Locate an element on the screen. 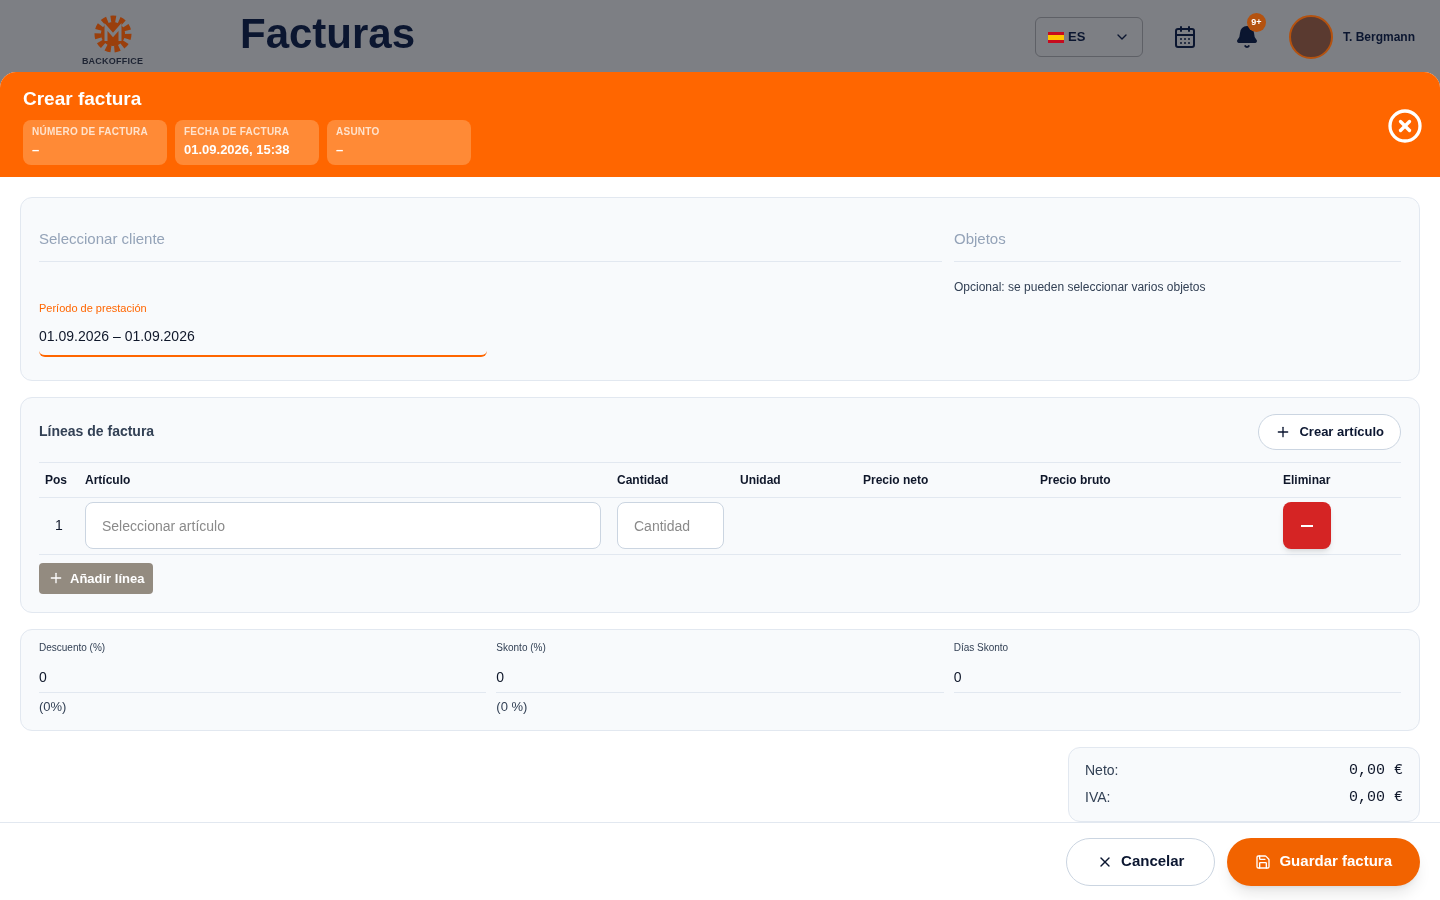  delete-row-button is located at coordinates (1307, 526).